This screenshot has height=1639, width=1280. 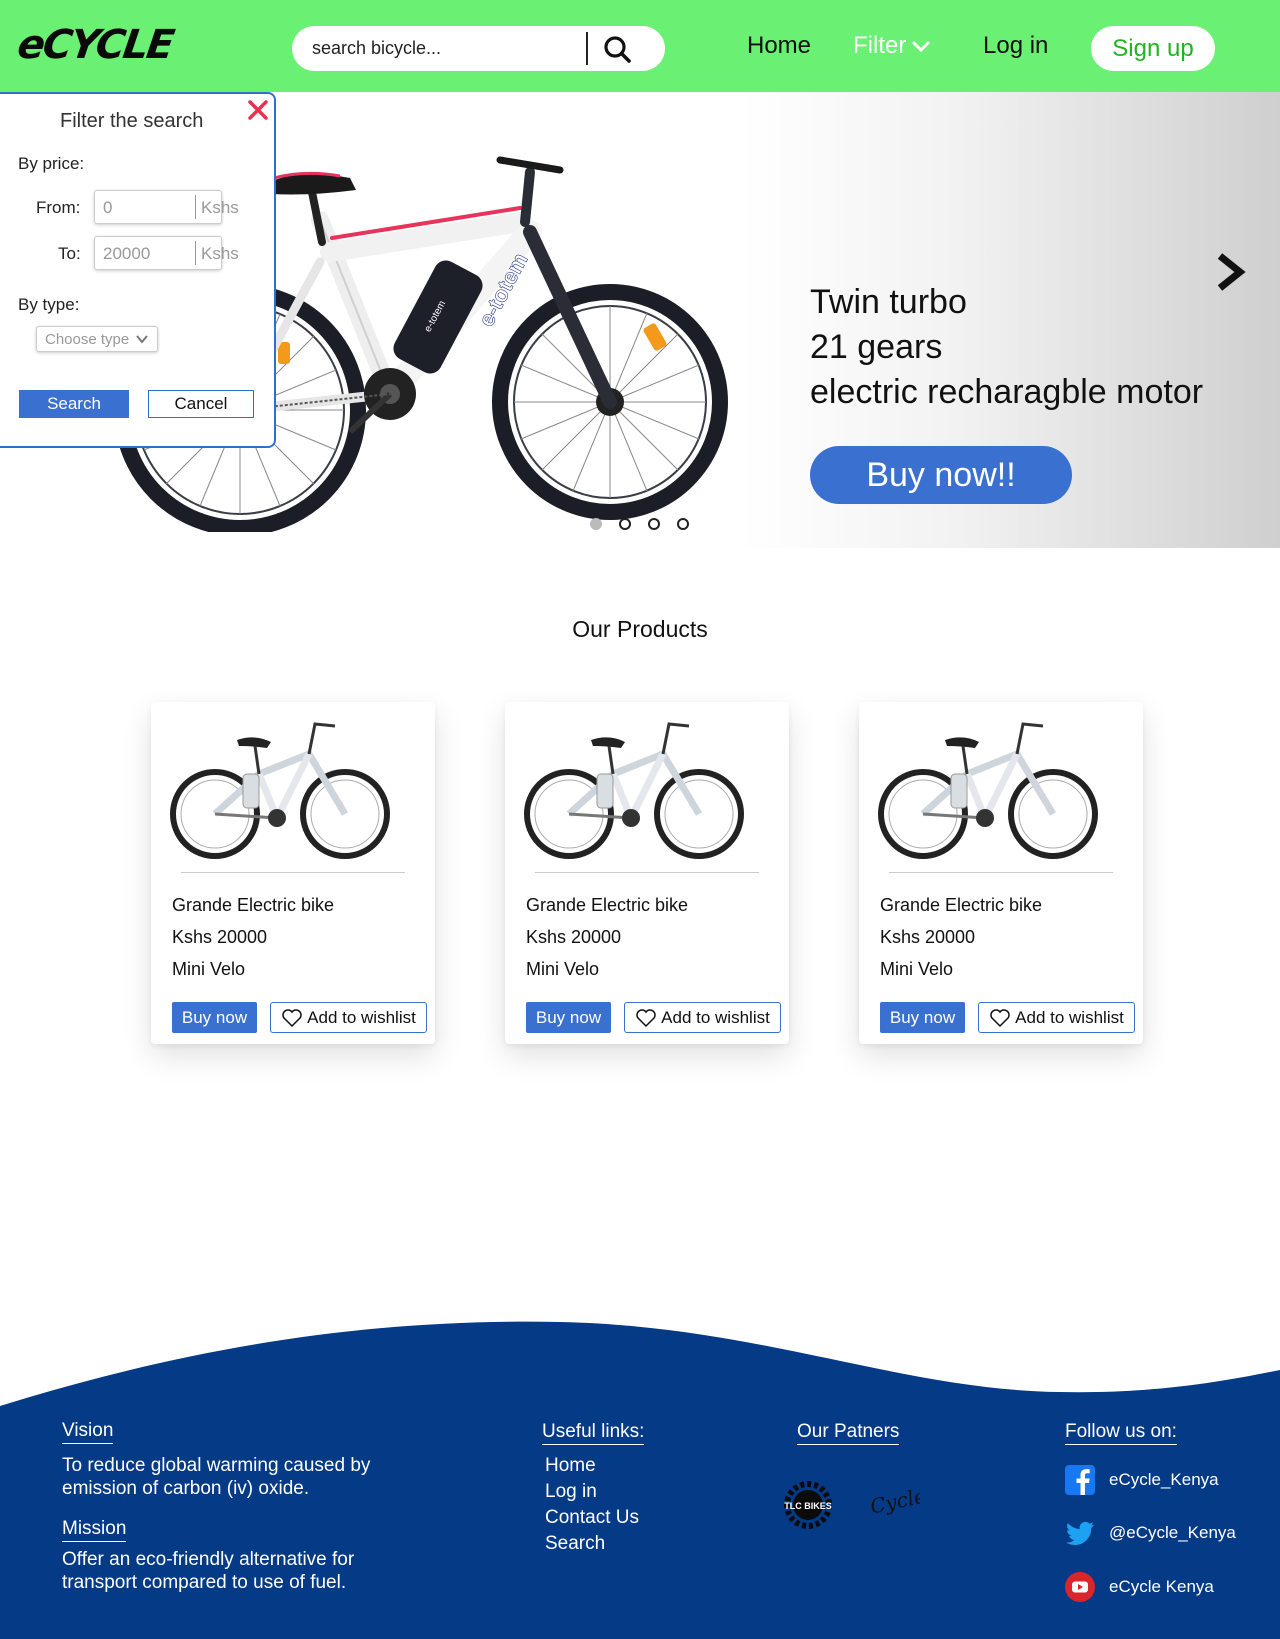 I want to click on nav-home-link: Home, so click(x=779, y=46).